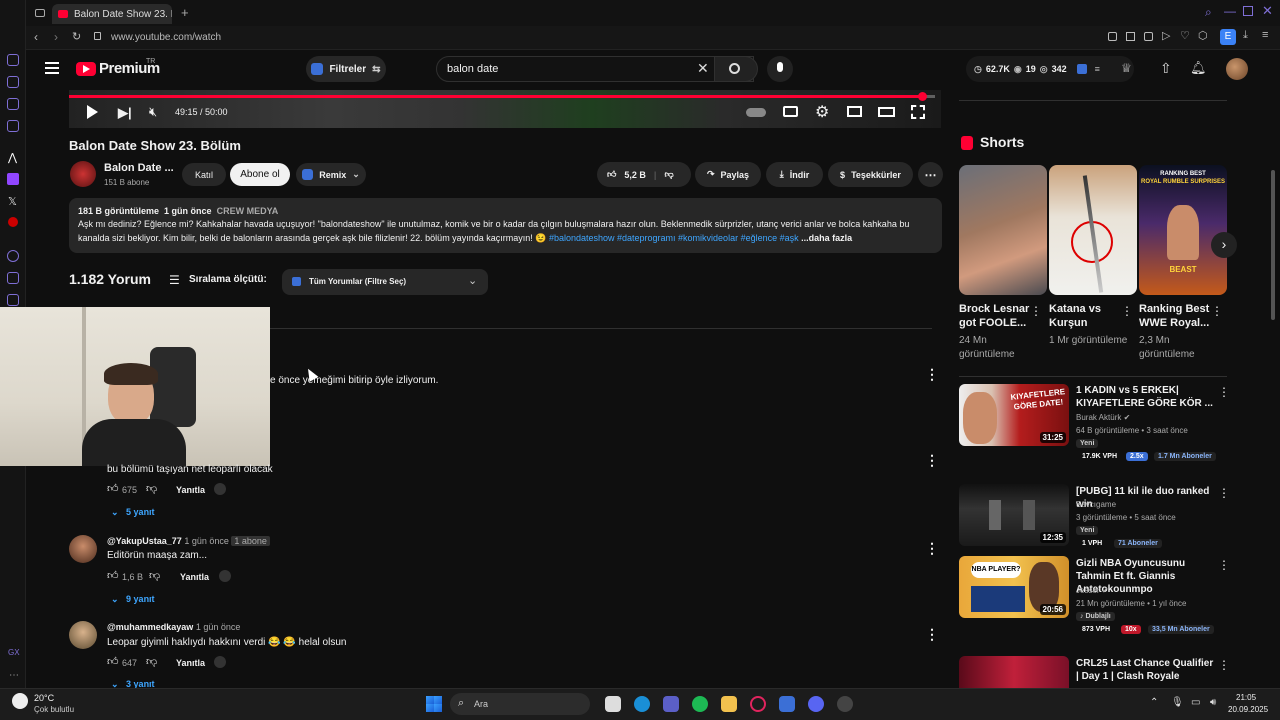 The height and width of the screenshot is (720, 1280). What do you see at coordinates (204, 174) in the screenshot?
I see `join-button: Katıl` at bounding box center [204, 174].